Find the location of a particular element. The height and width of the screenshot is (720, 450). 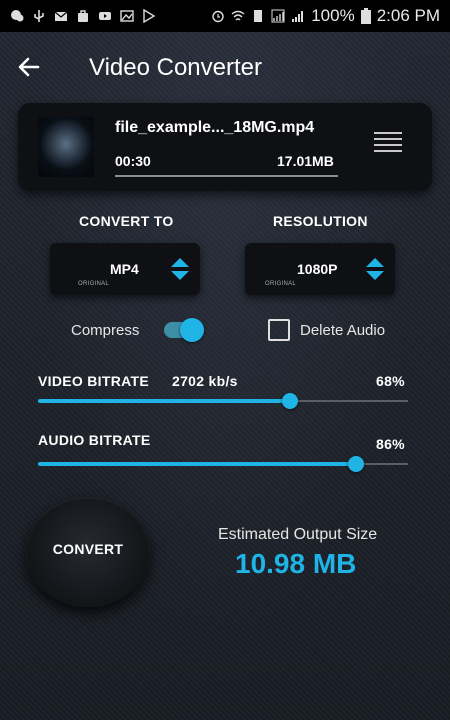

file-size: 17.01MB is located at coordinates (305, 161).